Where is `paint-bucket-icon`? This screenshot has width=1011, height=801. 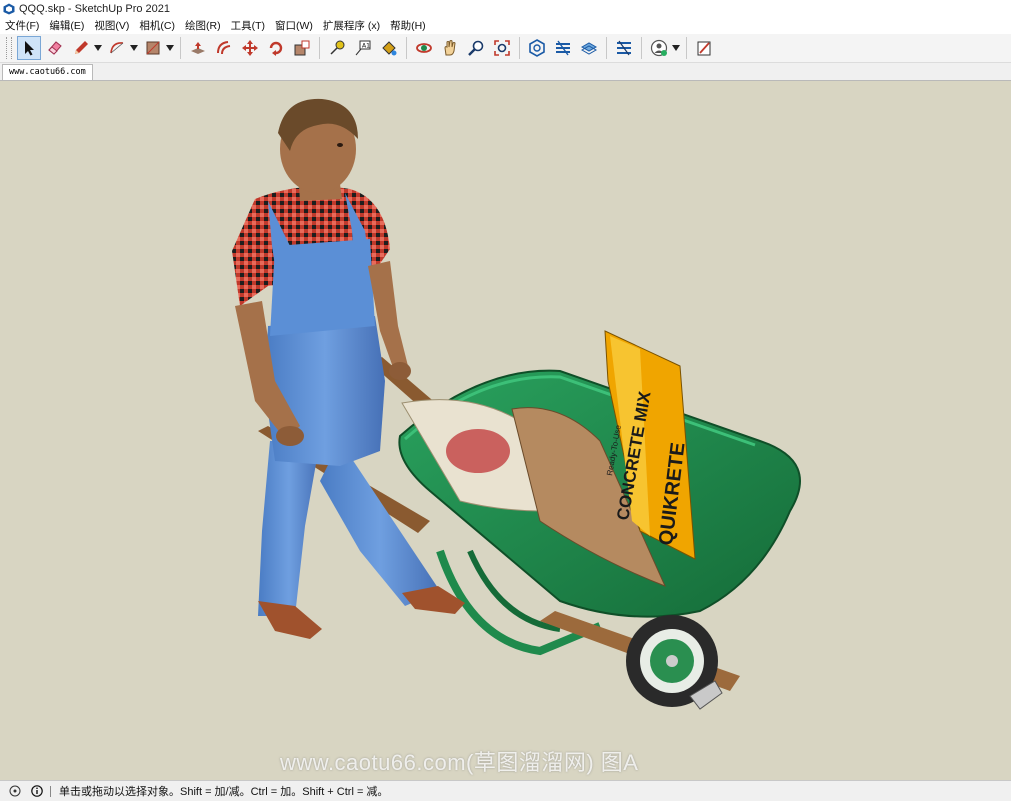
paint-bucket-icon is located at coordinates (389, 48).